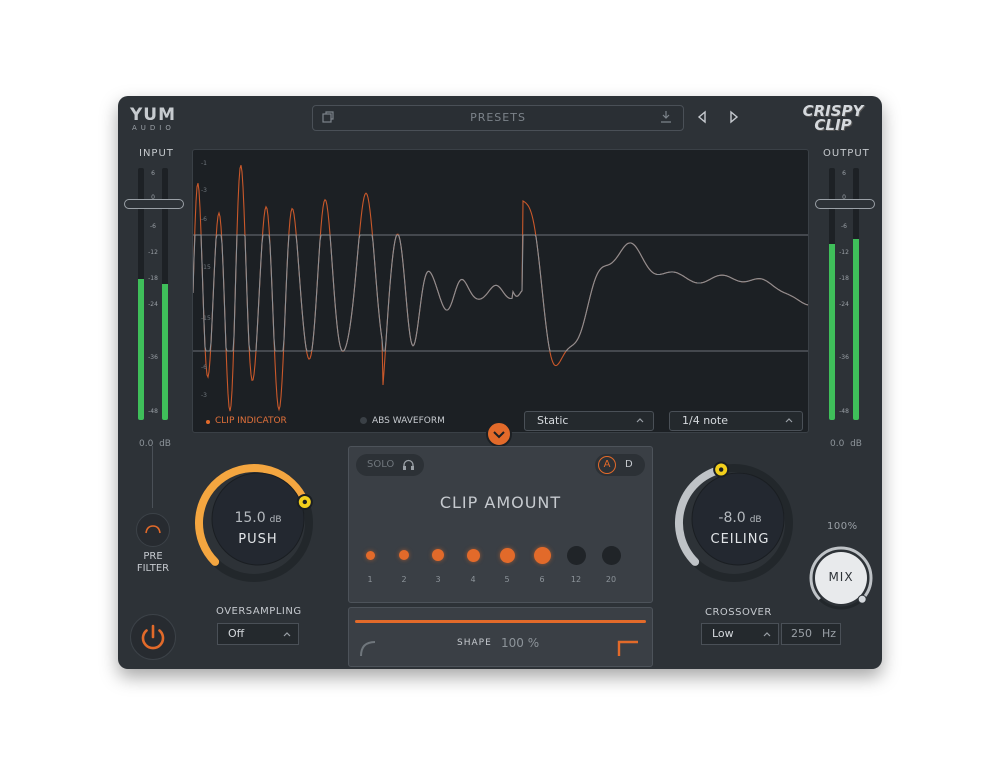 The width and height of the screenshot is (1000, 765). I want to click on mix-label: MIX, so click(841, 577).